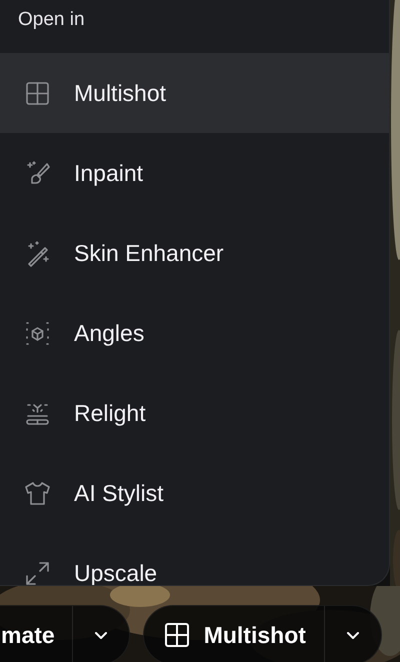 Image resolution: width=400 pixels, height=662 pixels. Describe the element at coordinates (194, 493) in the screenshot. I see `menu-item: AI Stylist` at that location.